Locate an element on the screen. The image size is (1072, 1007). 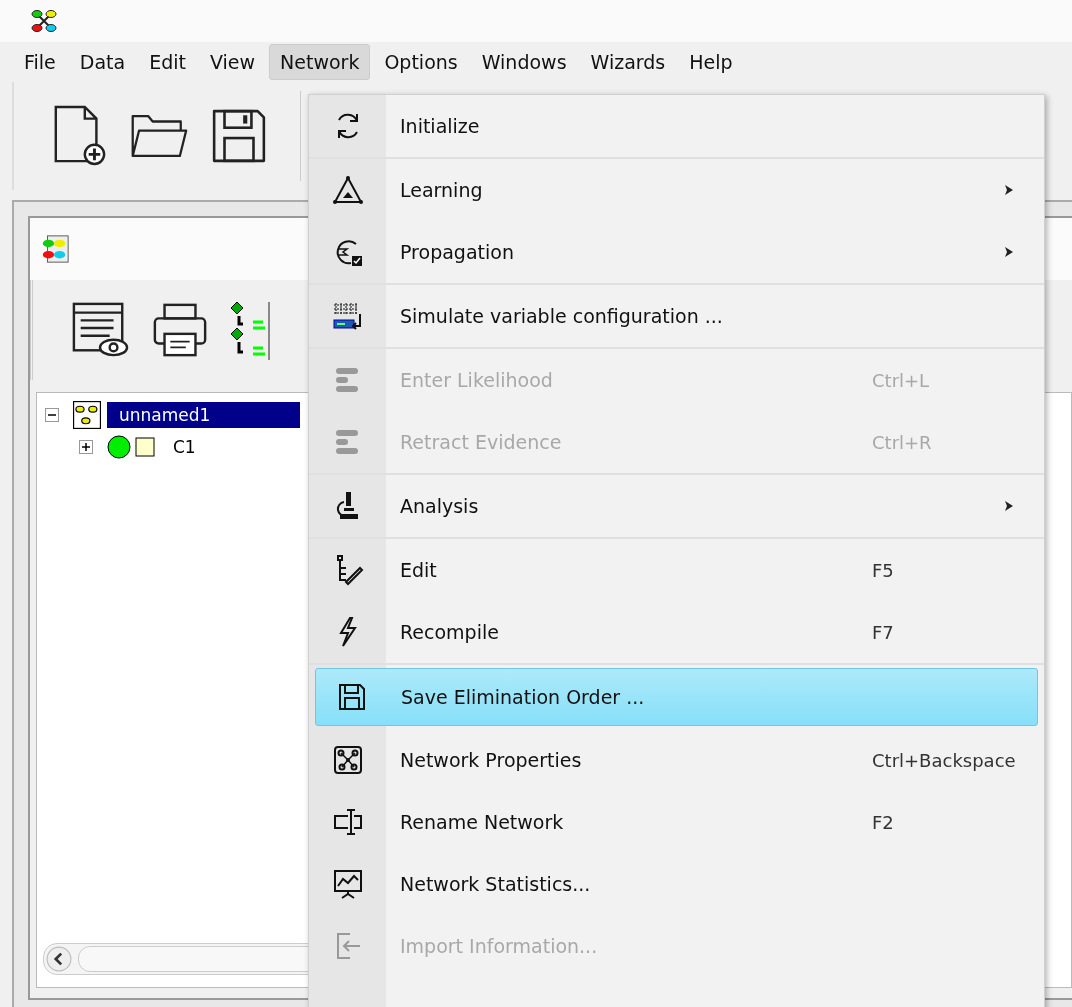
expand-icon is located at coordinates (86, 447).